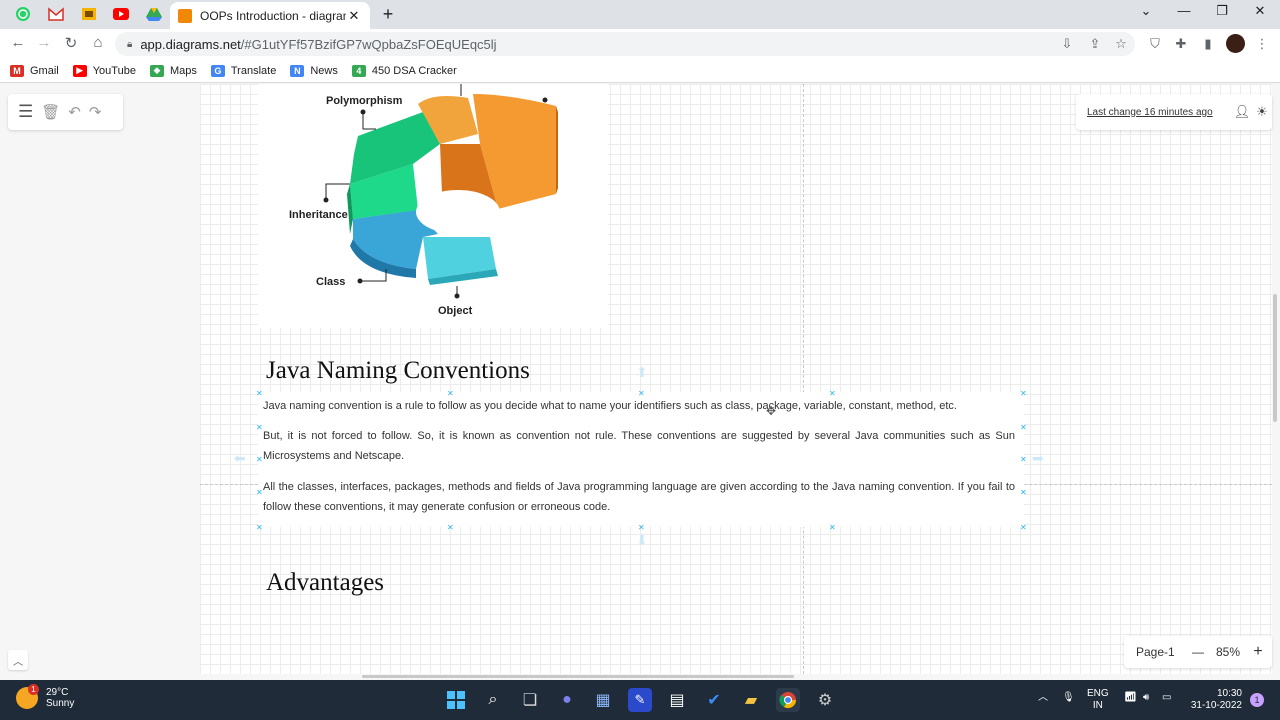 This screenshot has width=1280, height=720. I want to click on close-window-icon: ✕, so click(1260, 11).